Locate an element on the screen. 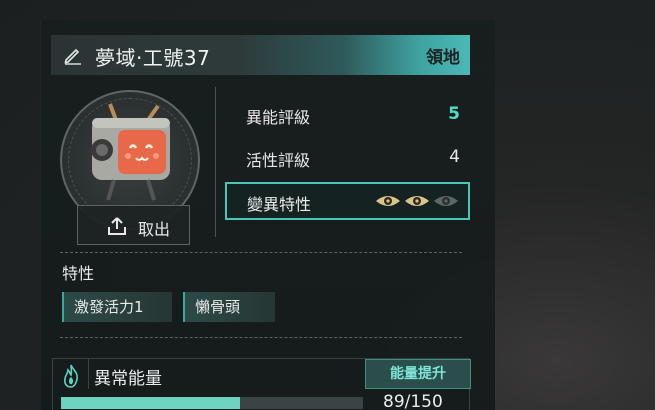 The width and height of the screenshot is (655, 410). trait-tag: 懶骨頭 is located at coordinates (229, 307).